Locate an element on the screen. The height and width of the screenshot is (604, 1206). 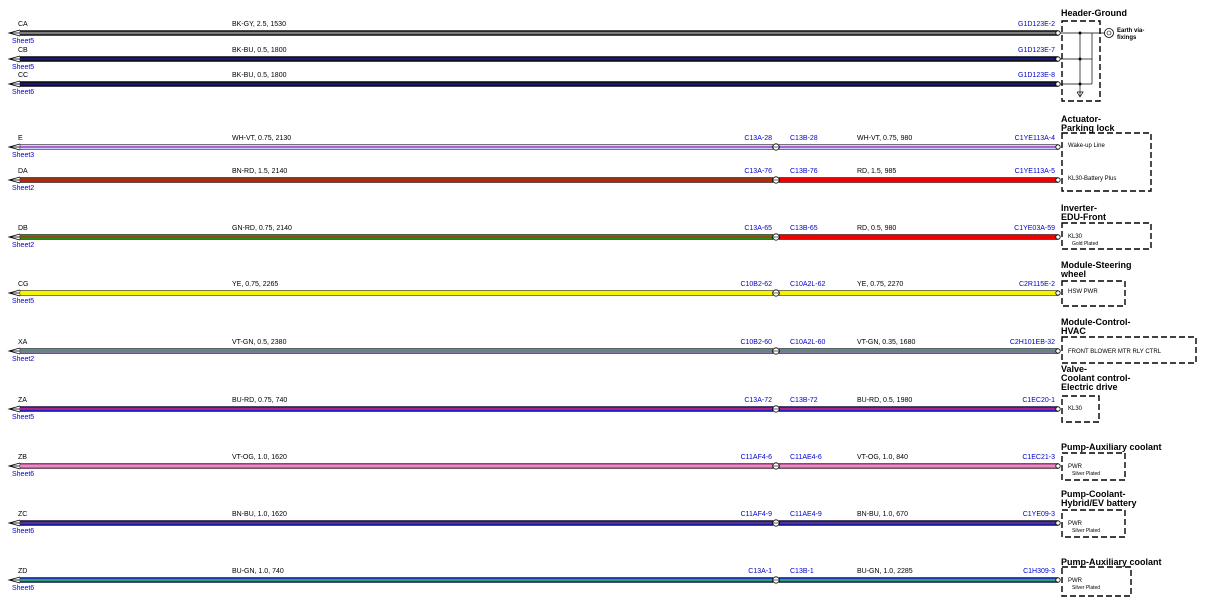
wire-spec-right: RD, 1.5, 985 is located at coordinates (876, 171).